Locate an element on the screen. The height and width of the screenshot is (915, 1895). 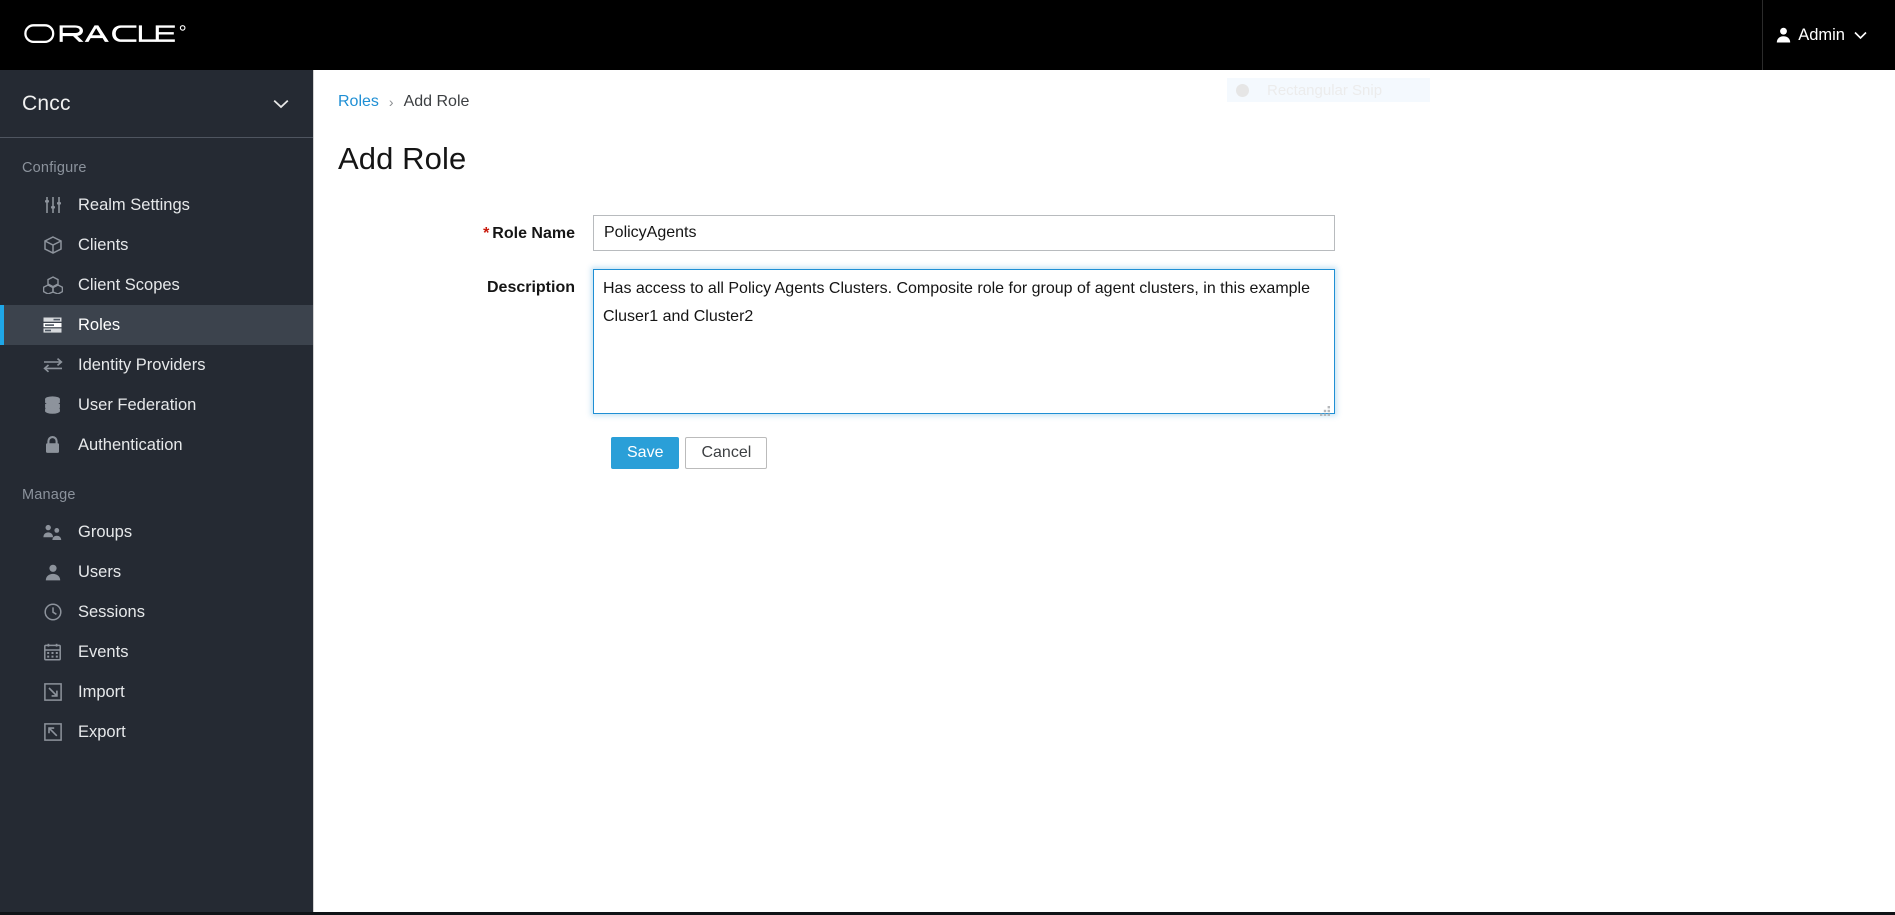
role-name-row: * Role Name is located at coordinates (1105, 233).